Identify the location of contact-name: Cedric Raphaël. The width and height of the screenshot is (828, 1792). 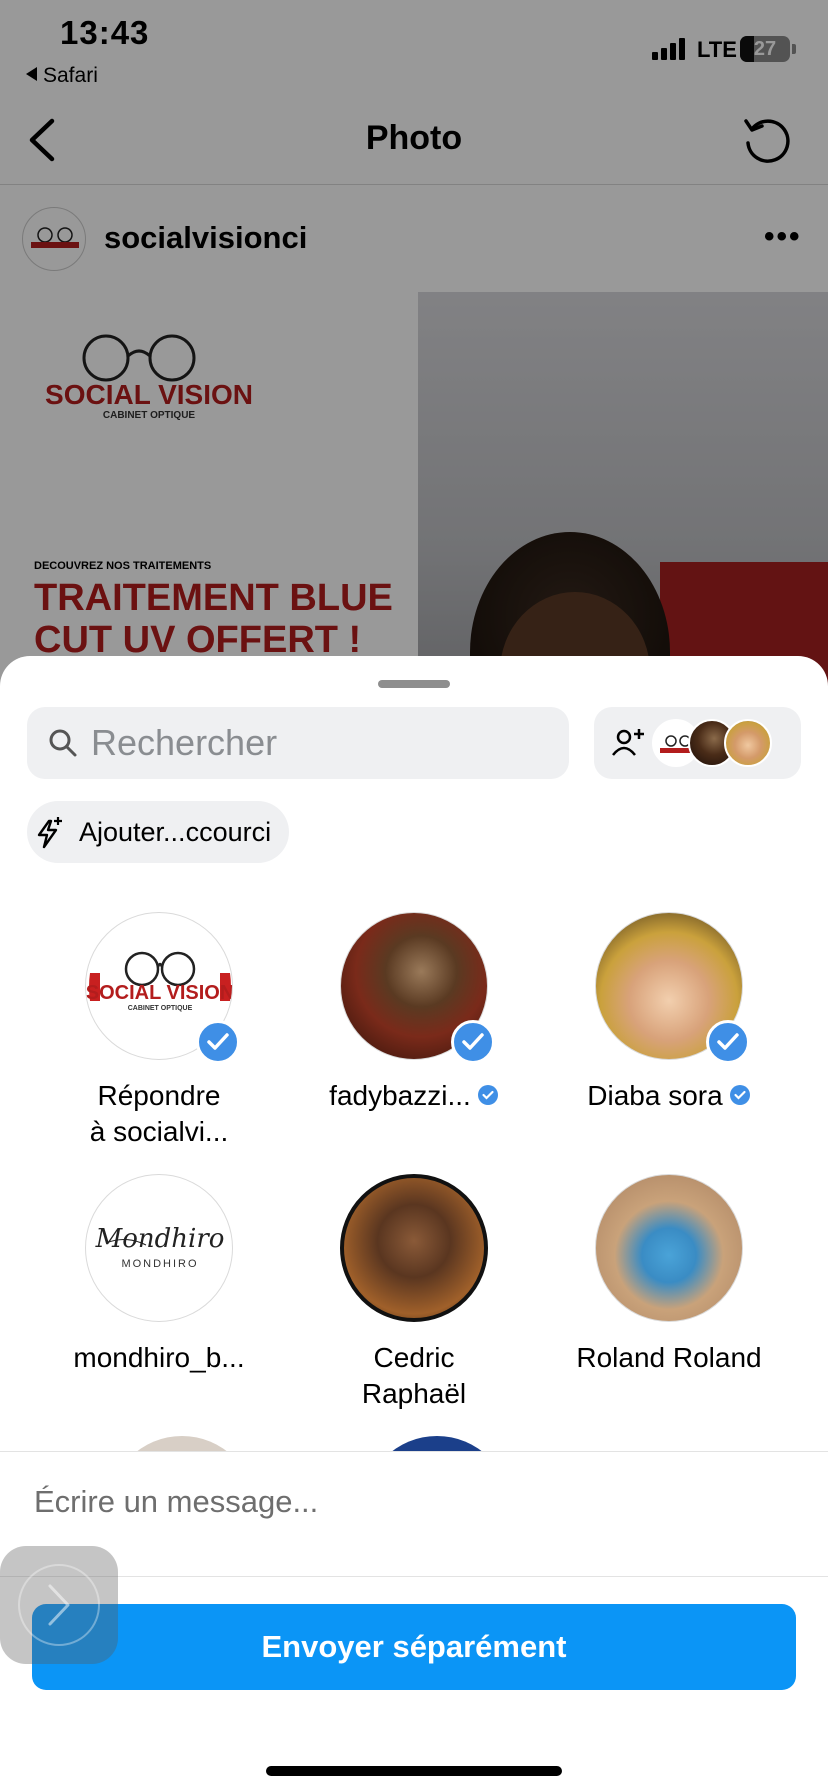
(414, 1376).